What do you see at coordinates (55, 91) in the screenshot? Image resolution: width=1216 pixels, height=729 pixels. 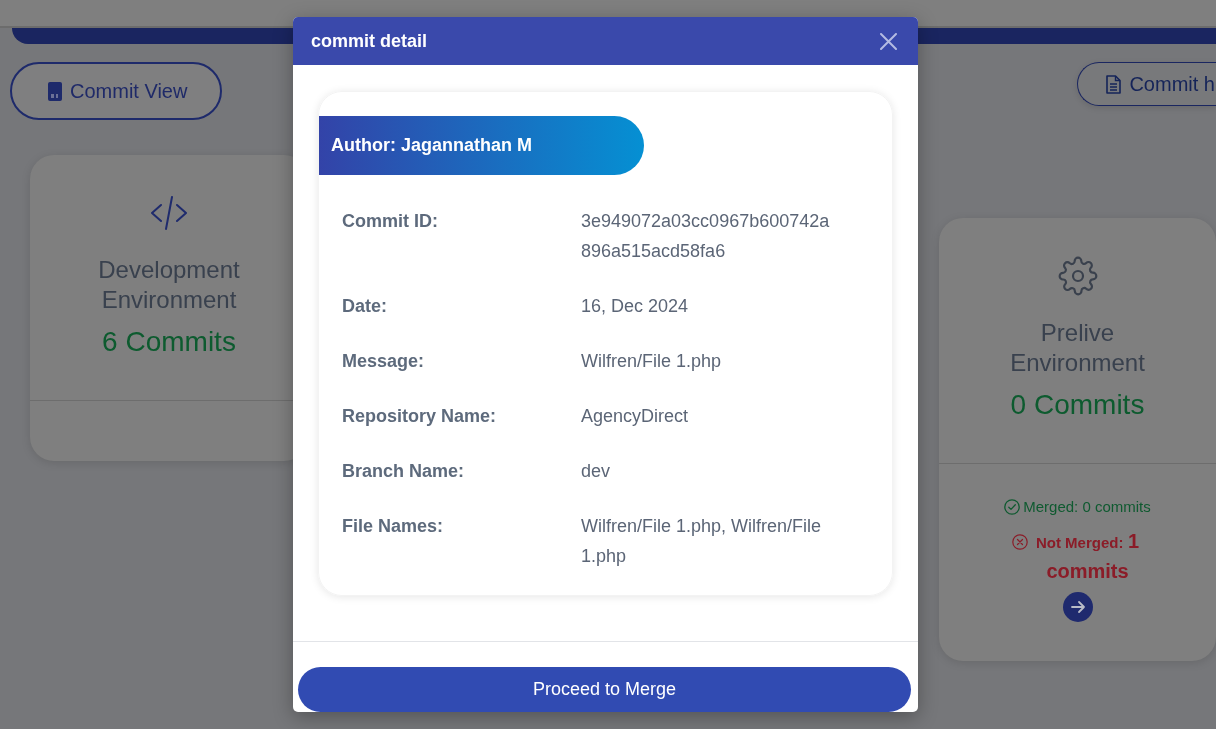 I see `file-icon` at bounding box center [55, 91].